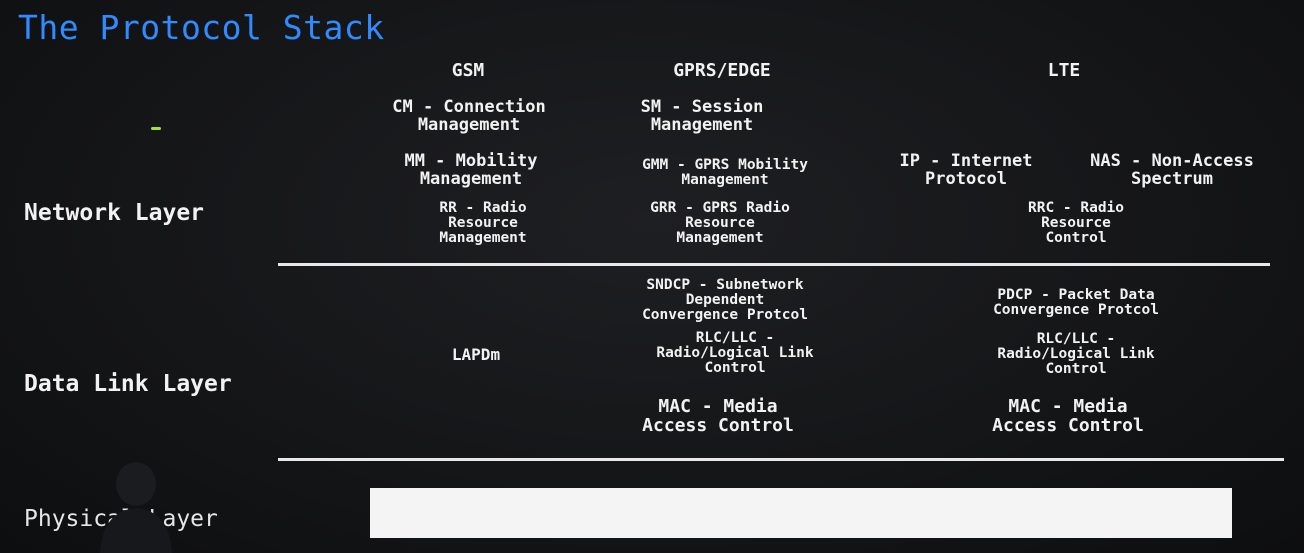  What do you see at coordinates (801, 513) in the screenshot?
I see `physical-layer-bar` at bounding box center [801, 513].